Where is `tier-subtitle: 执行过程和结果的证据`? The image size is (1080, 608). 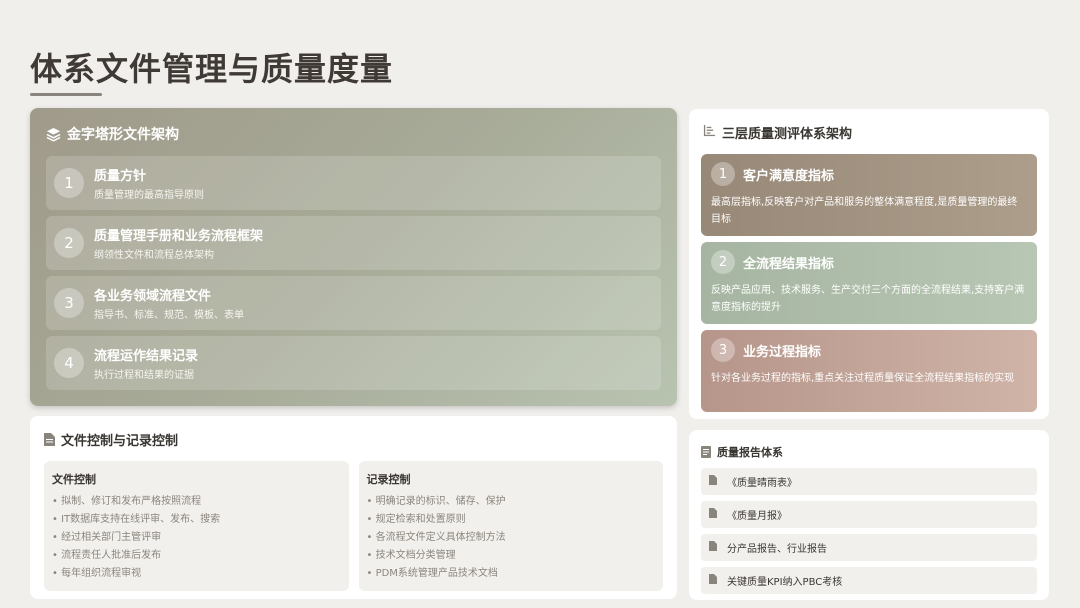
tier-subtitle: 执行过程和结果的证据 is located at coordinates (144, 375).